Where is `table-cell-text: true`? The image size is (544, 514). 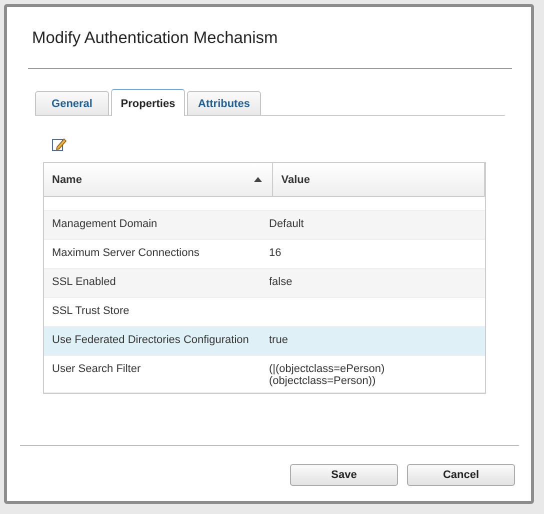 table-cell-text: true is located at coordinates (278, 340).